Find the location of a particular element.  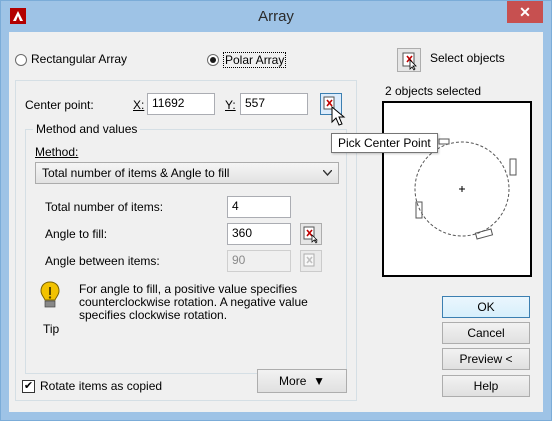

mouse-cursor-icon is located at coordinates (338, 116).